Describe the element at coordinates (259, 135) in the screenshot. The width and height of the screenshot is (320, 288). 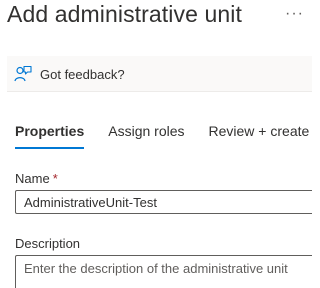
I see `tab-review-create: Review + create` at that location.